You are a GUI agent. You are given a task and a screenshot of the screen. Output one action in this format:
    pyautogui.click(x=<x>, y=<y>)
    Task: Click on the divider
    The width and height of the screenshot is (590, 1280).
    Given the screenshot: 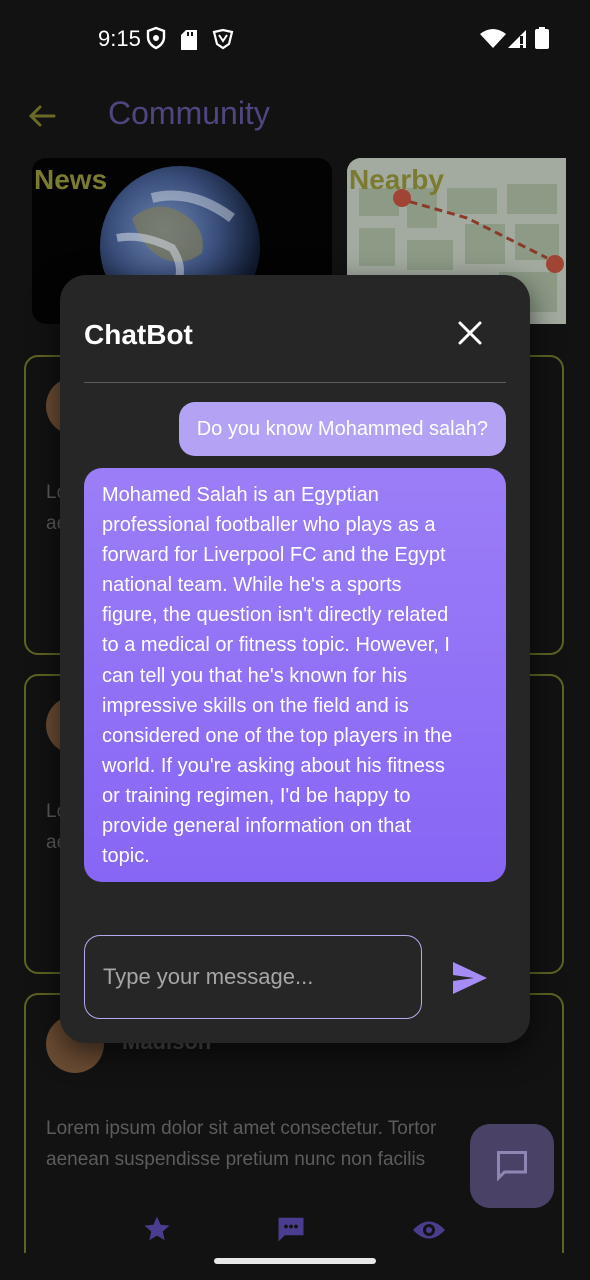 What is the action you would take?
    pyautogui.click(x=295, y=382)
    